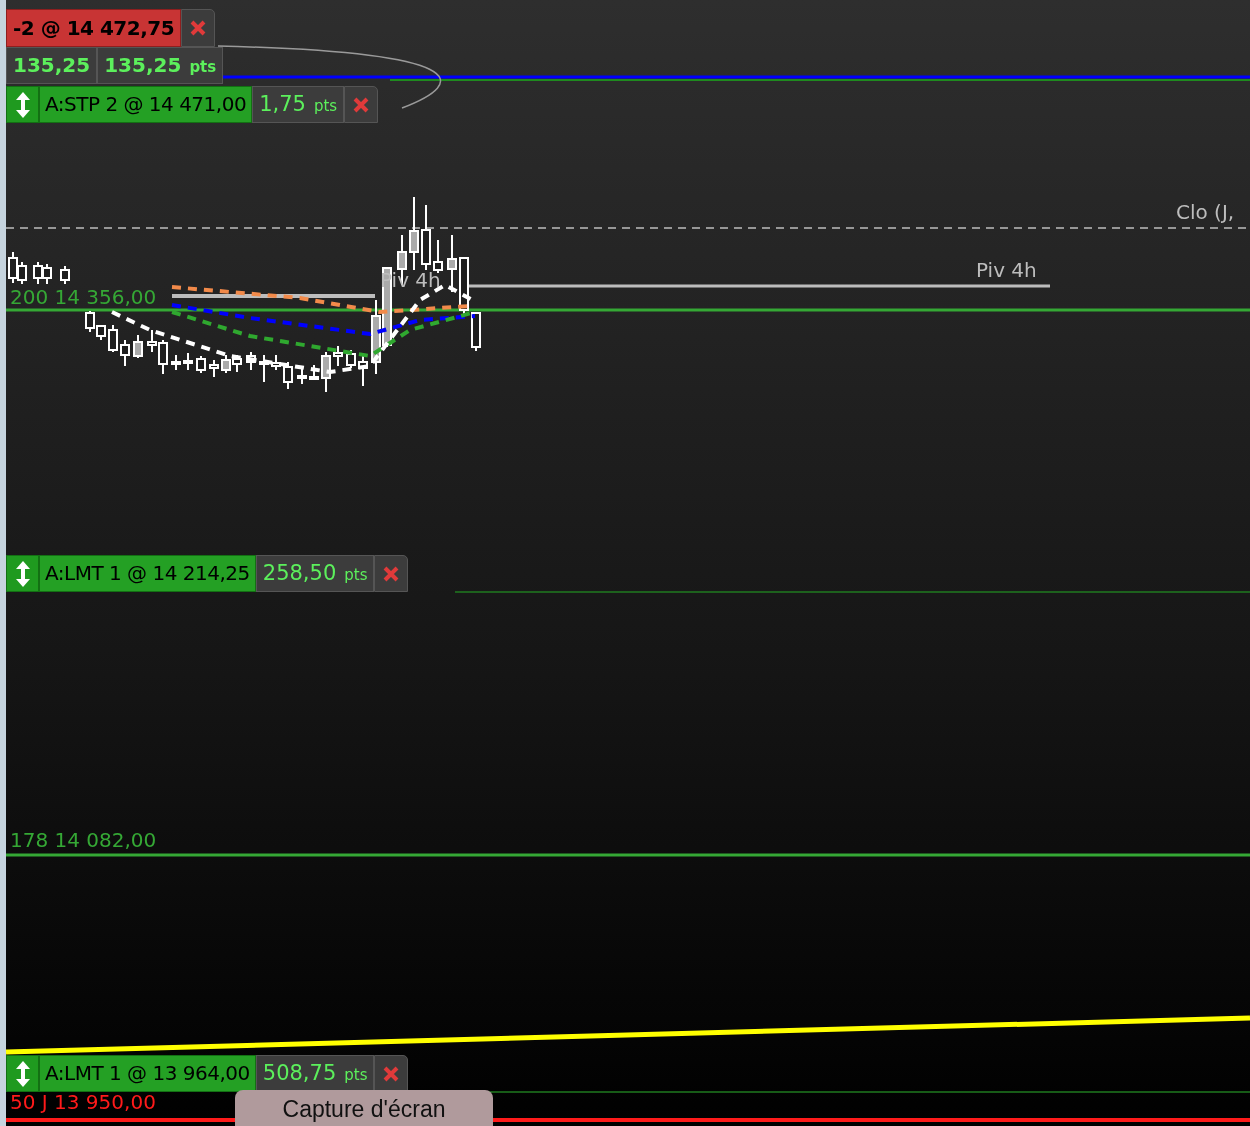 Image resolution: width=1250 pixels, height=1126 pixels. Describe the element at coordinates (83, 1102) in the screenshot. I see `level-label: 50 J 13 950,00` at that location.